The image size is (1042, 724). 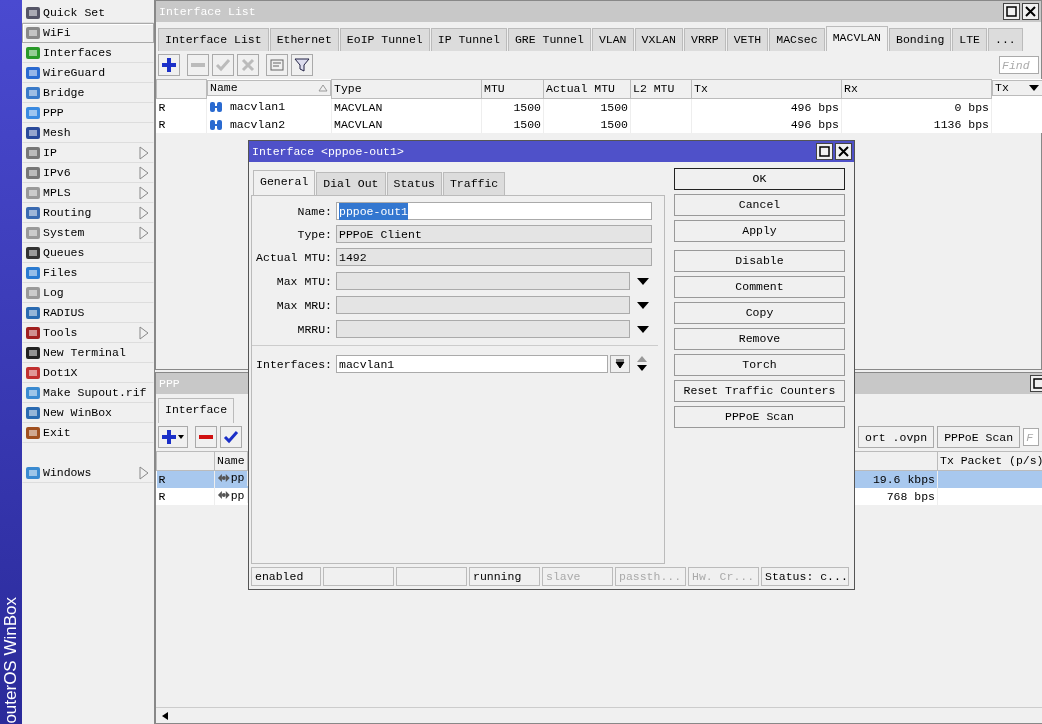 I want to click on tab: MACVLAN, so click(x=856, y=39).